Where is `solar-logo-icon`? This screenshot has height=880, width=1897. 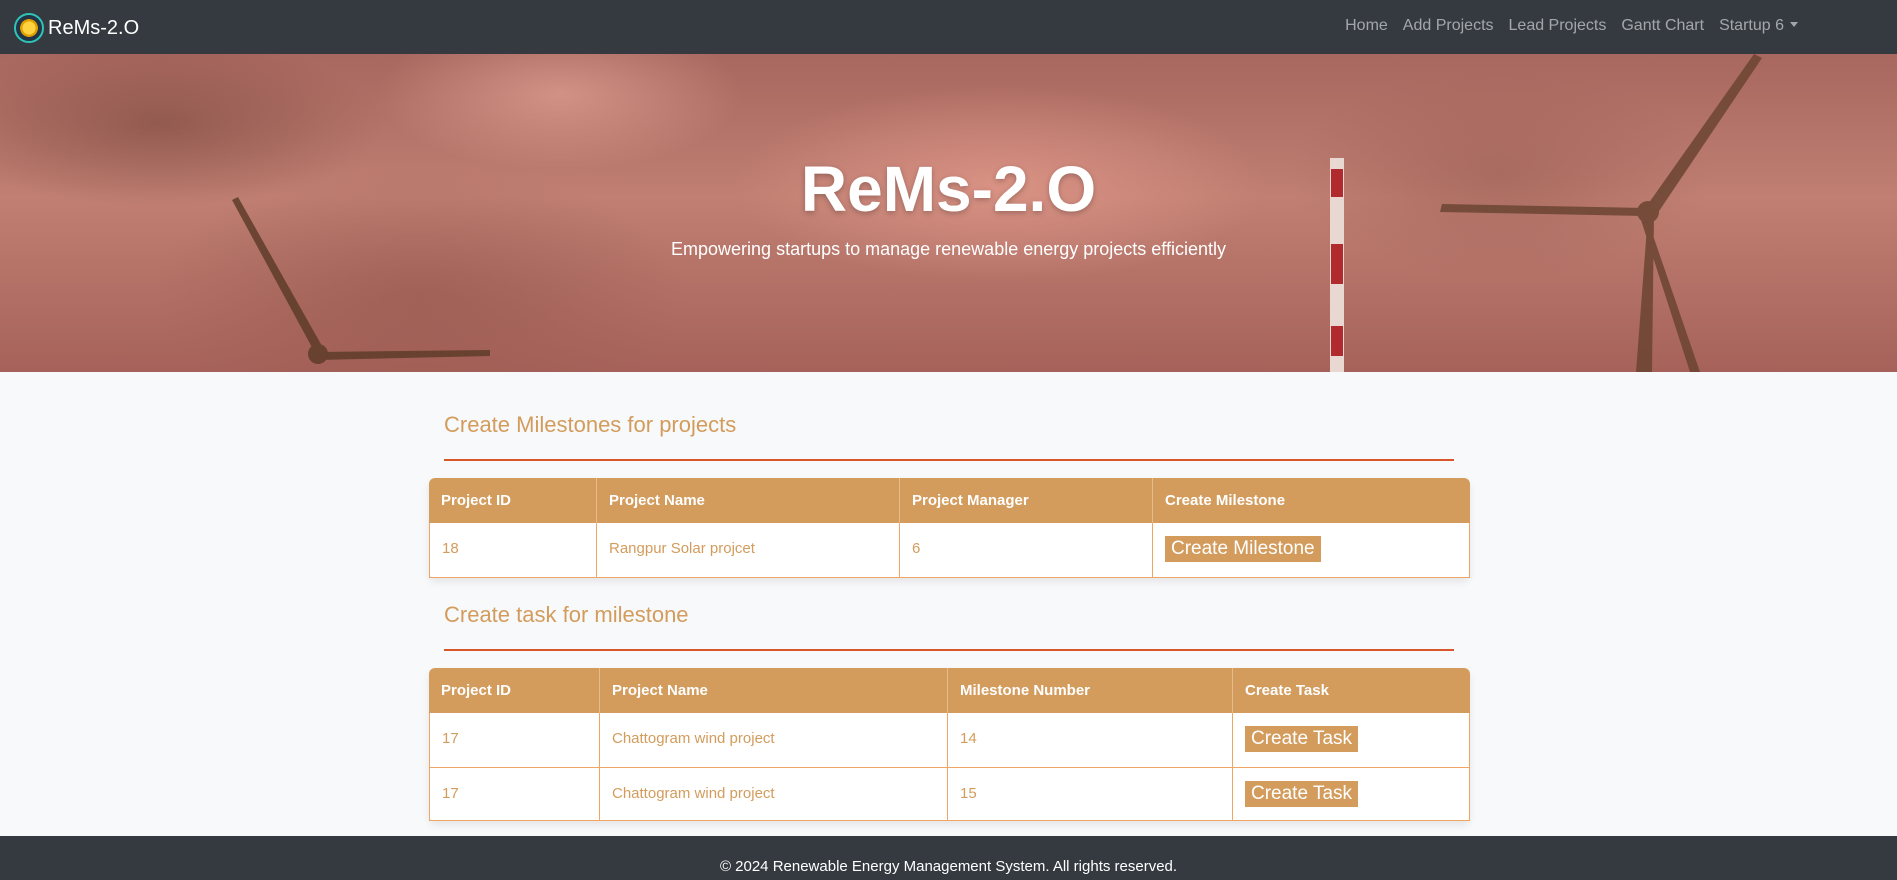 solar-logo-icon is located at coordinates (29, 28).